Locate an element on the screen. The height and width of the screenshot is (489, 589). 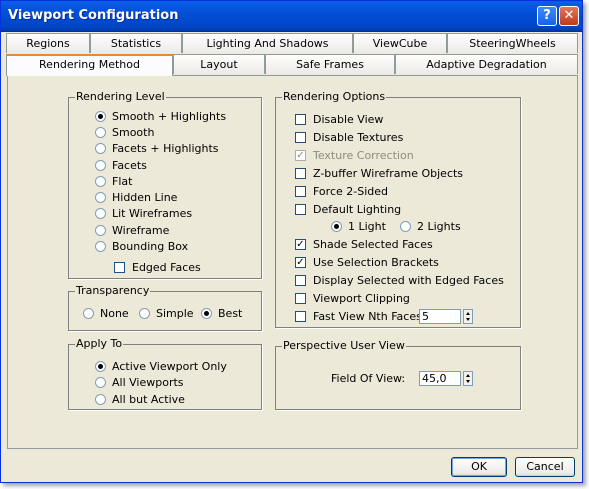
radio-smooth-highlights: Smooth + Highlights is located at coordinates (160, 117).